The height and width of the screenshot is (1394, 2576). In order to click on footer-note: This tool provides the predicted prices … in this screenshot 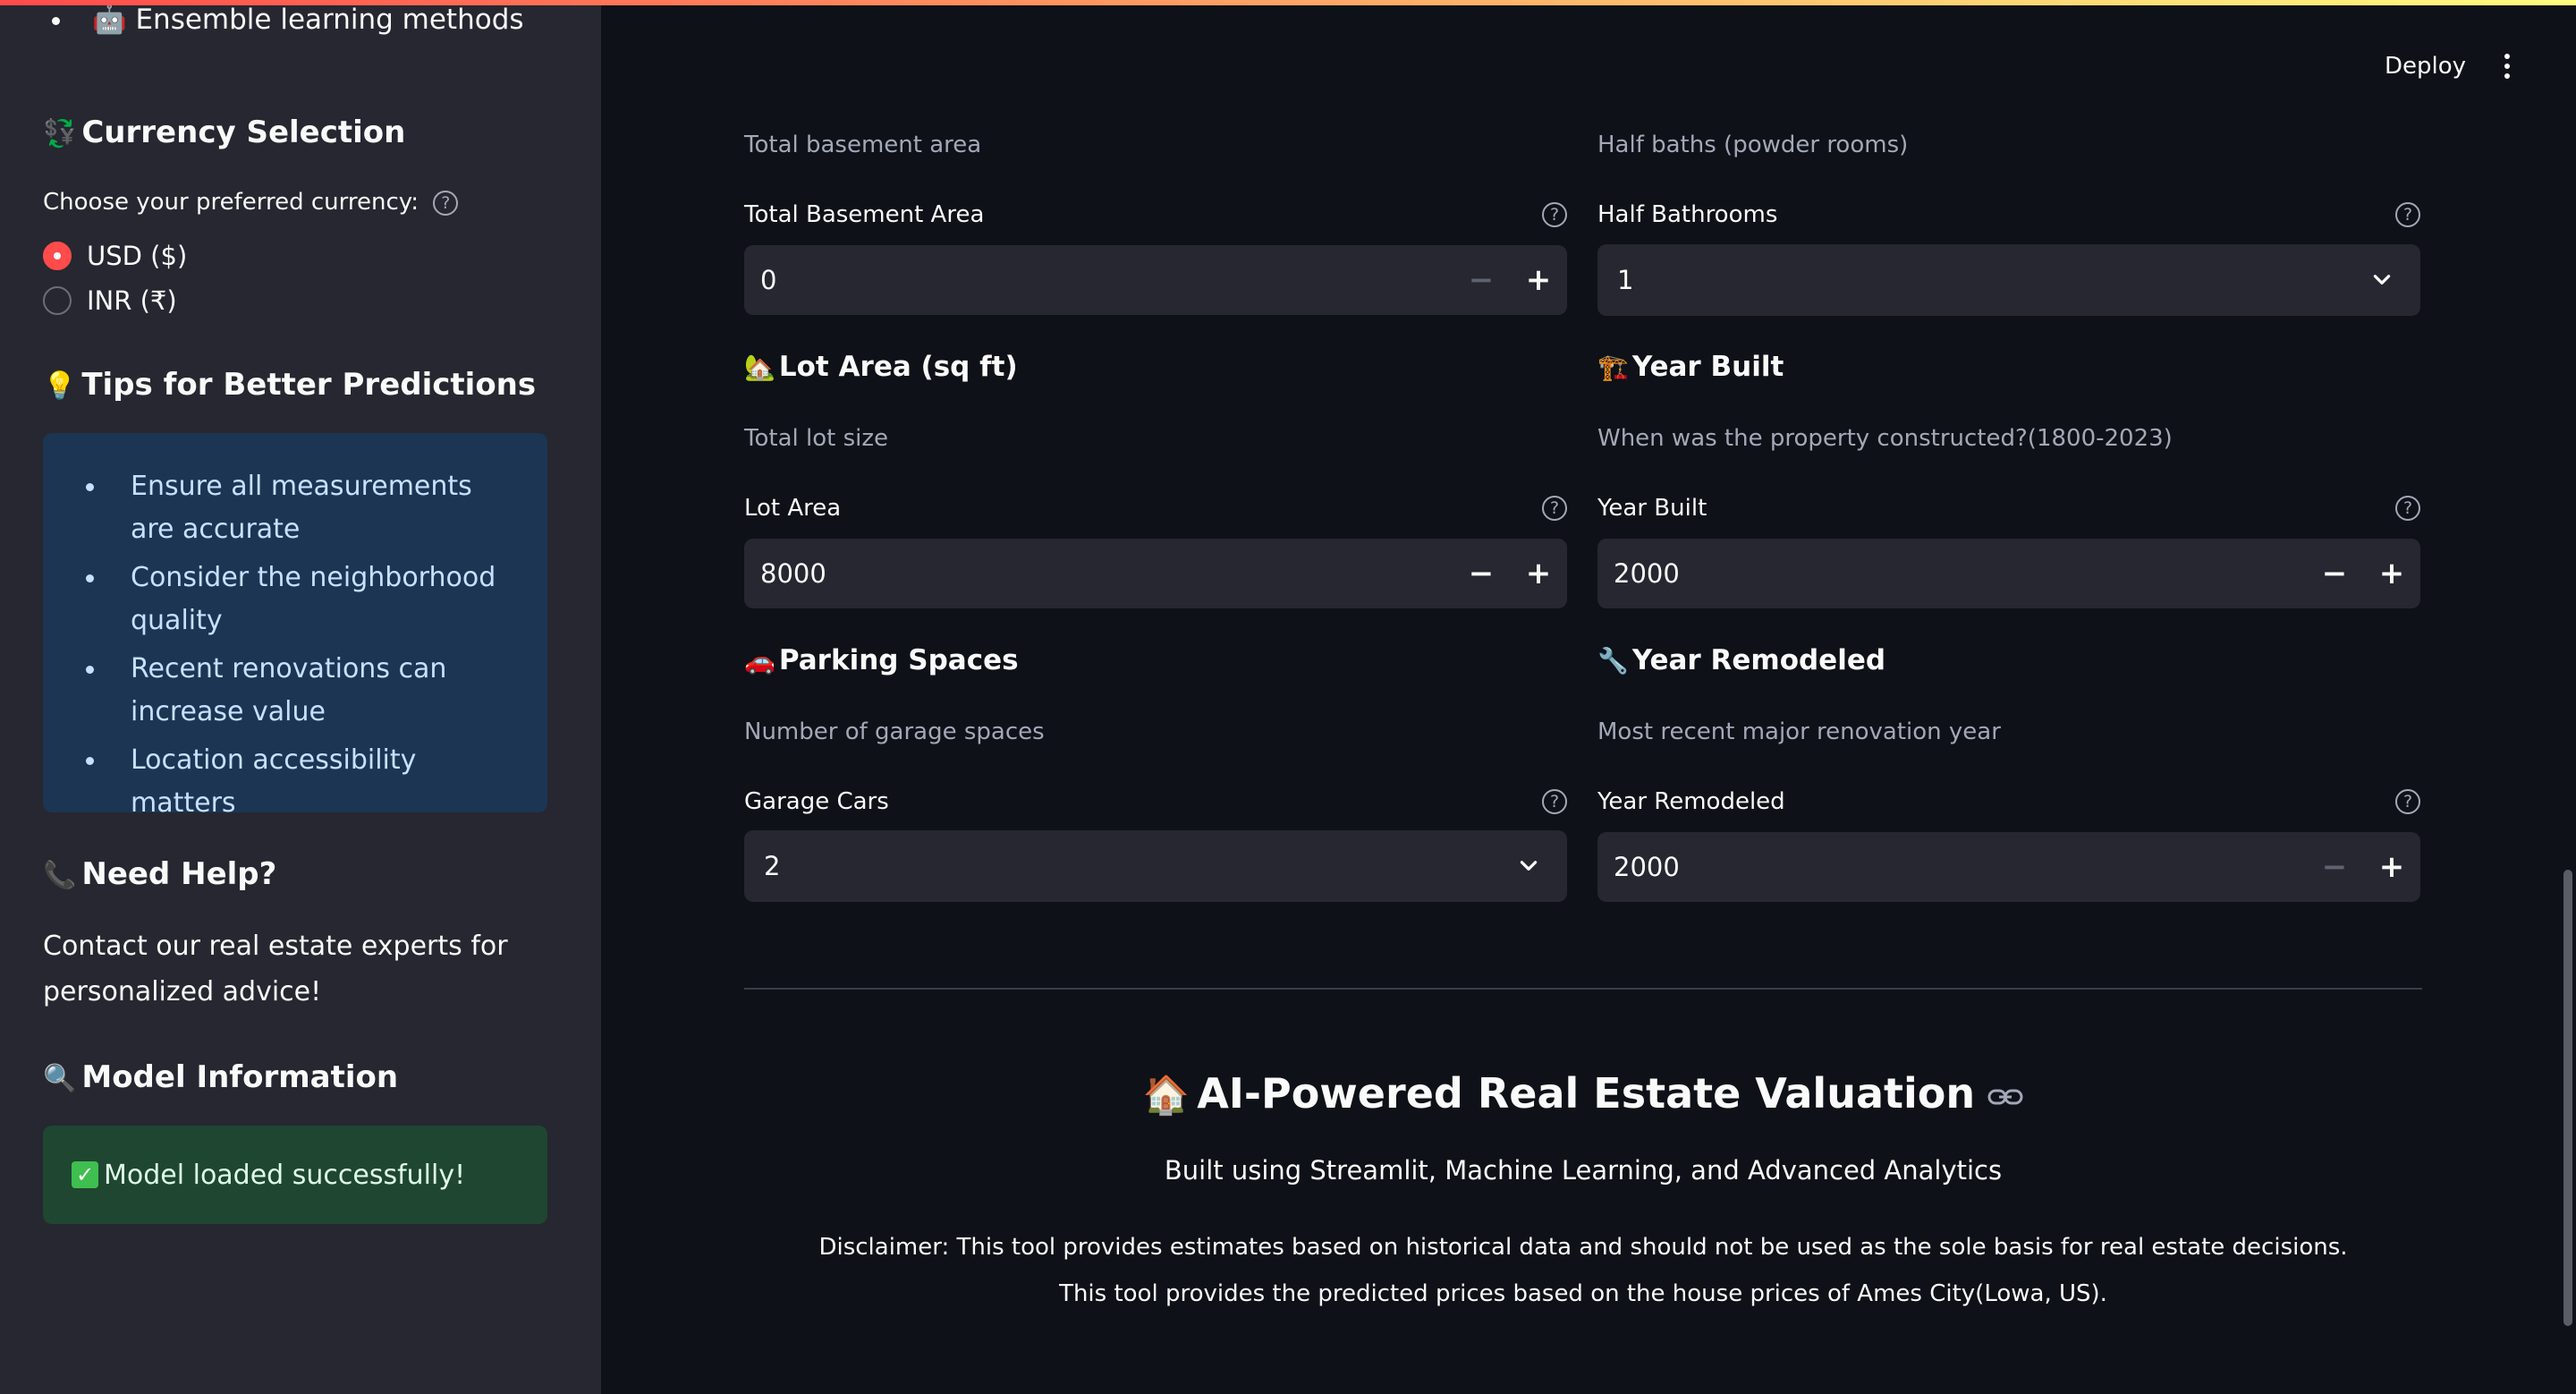, I will do `click(1583, 1293)`.